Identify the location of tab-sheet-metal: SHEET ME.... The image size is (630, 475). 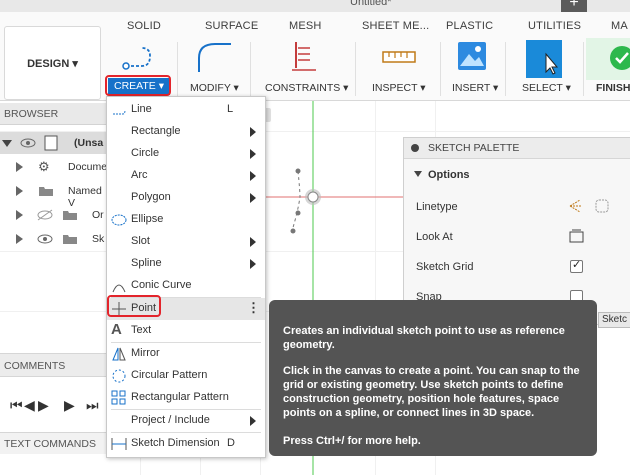
(395, 26).